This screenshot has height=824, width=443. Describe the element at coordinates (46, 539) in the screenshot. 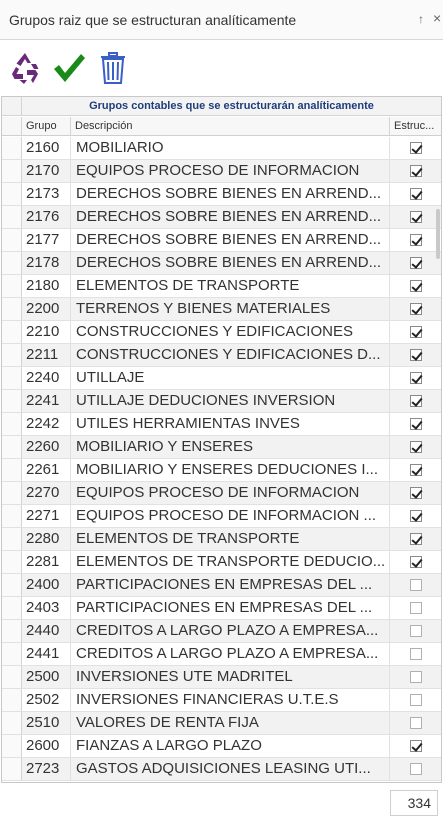

I see `cell-code: 2280` at that location.